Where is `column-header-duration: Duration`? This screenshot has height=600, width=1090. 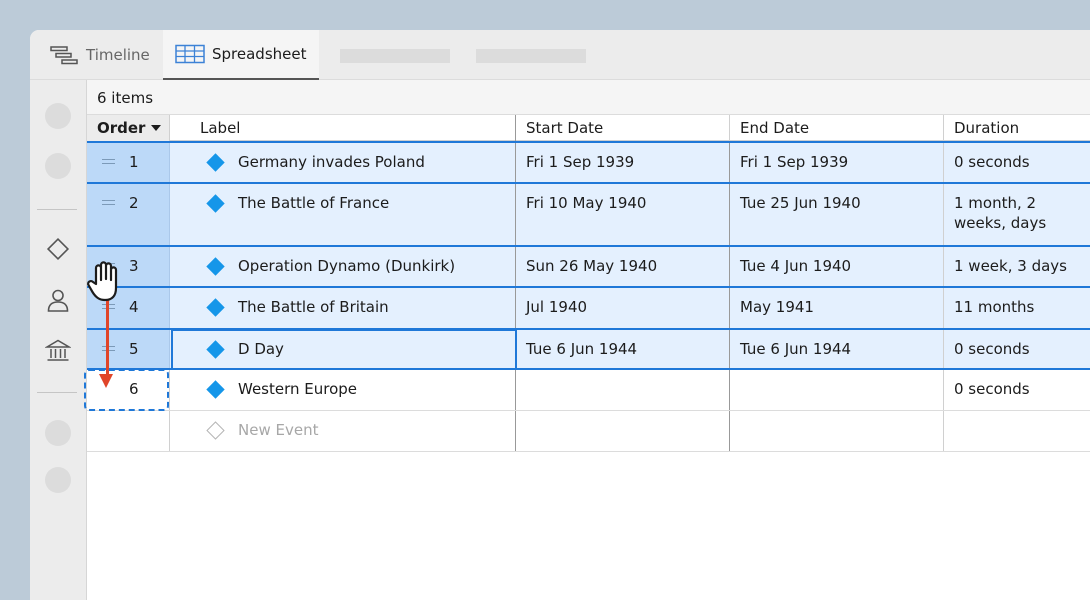 column-header-duration: Duration is located at coordinates (1017, 128).